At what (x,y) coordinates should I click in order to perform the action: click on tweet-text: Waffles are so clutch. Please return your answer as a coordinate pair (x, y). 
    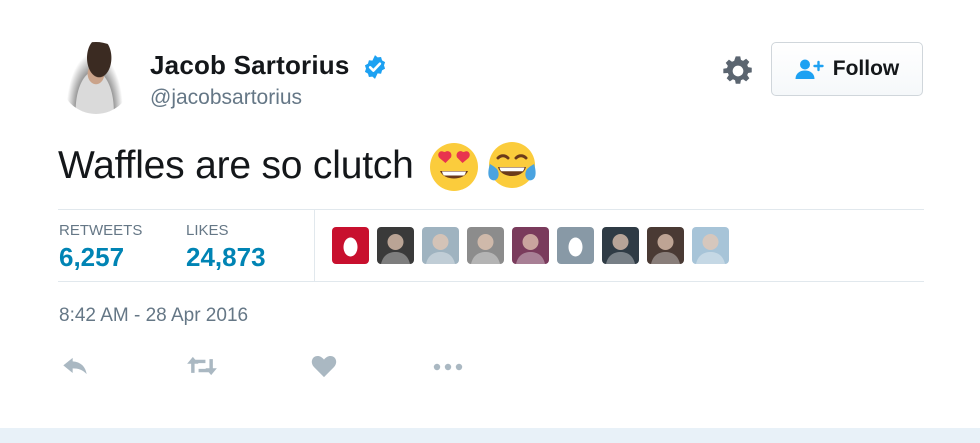
    Looking at the image, I should click on (298, 166).